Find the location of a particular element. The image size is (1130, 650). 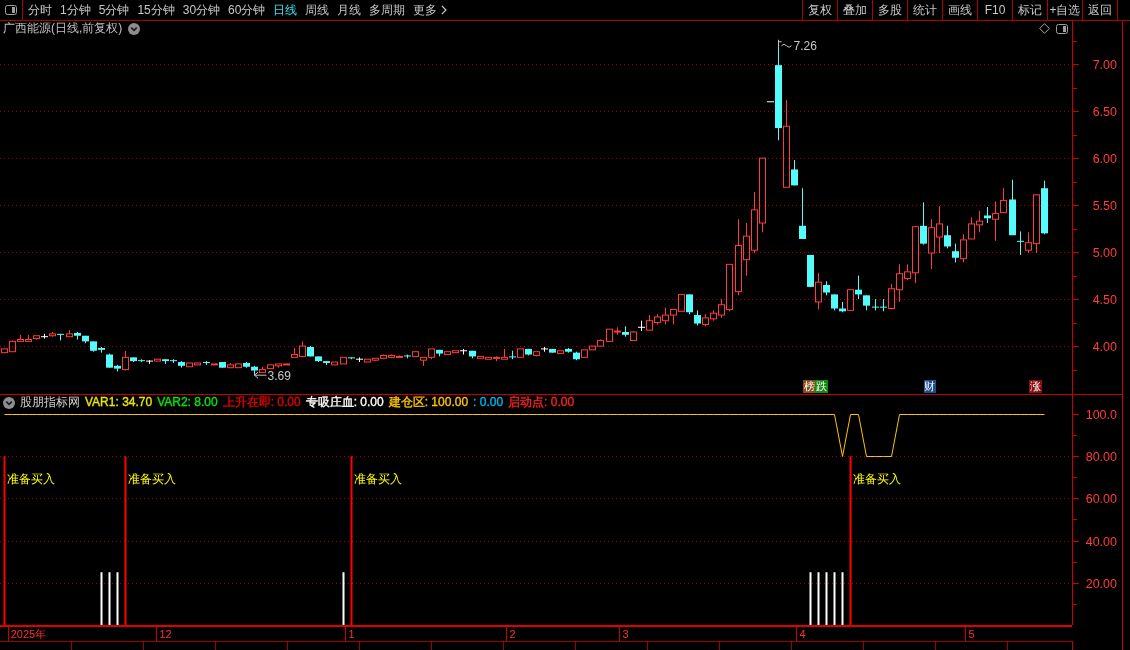

price-annotation: 3.69 is located at coordinates (279, 376).